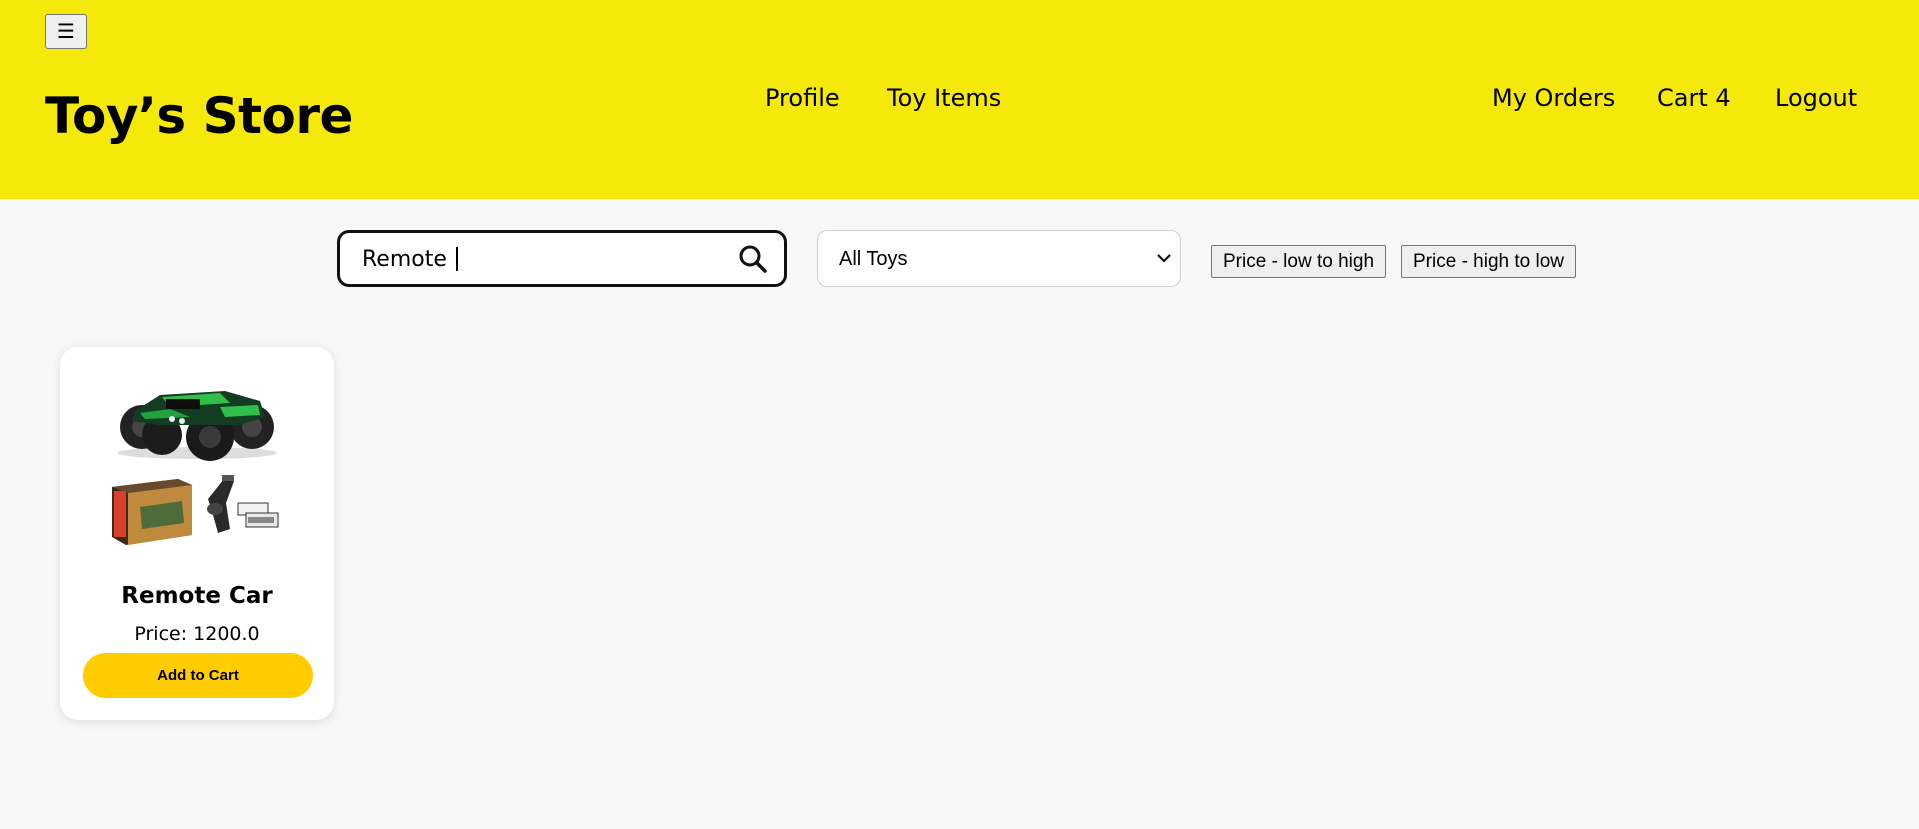  What do you see at coordinates (562, 258) in the screenshot?
I see `search-input: Remote` at bounding box center [562, 258].